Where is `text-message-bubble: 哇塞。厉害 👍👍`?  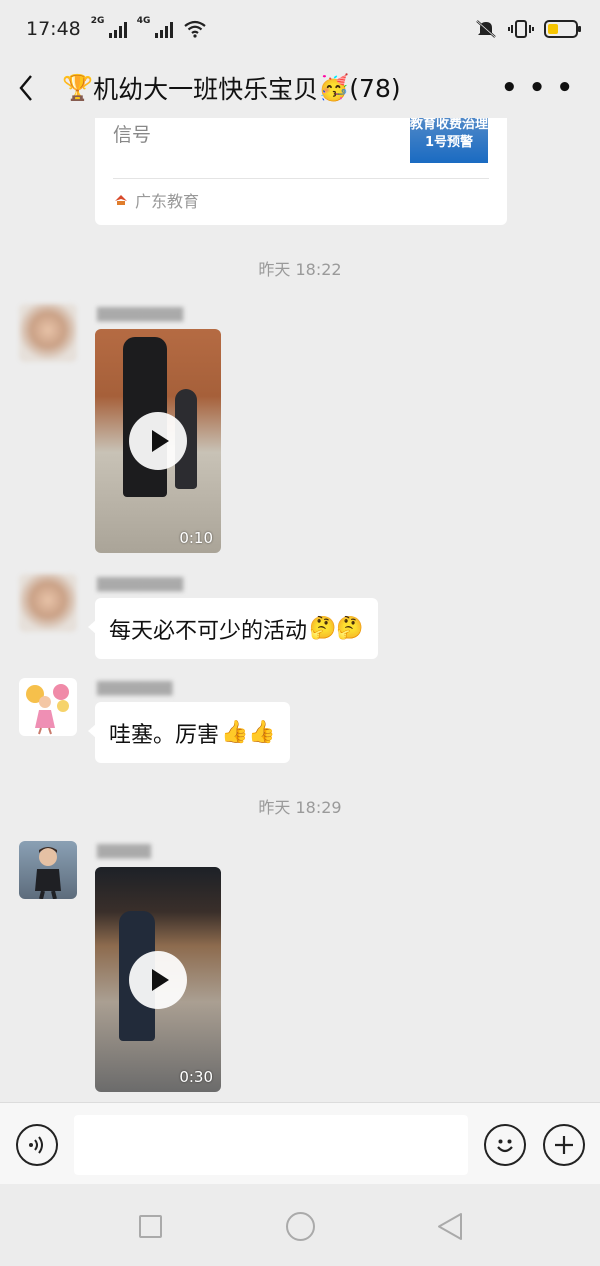 text-message-bubble: 哇塞。厉害 👍👍 is located at coordinates (189, 732).